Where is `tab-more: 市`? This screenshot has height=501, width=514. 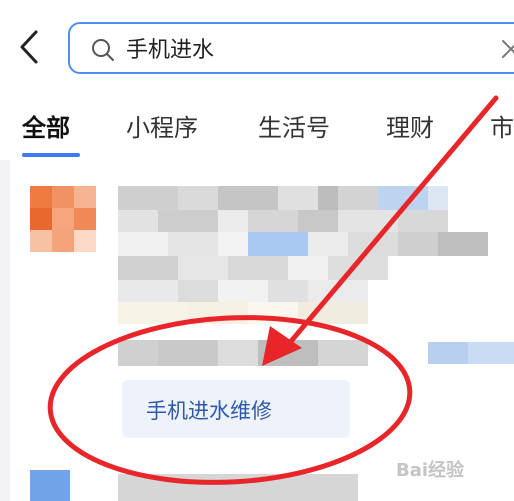 tab-more: 市 is located at coordinates (502, 125).